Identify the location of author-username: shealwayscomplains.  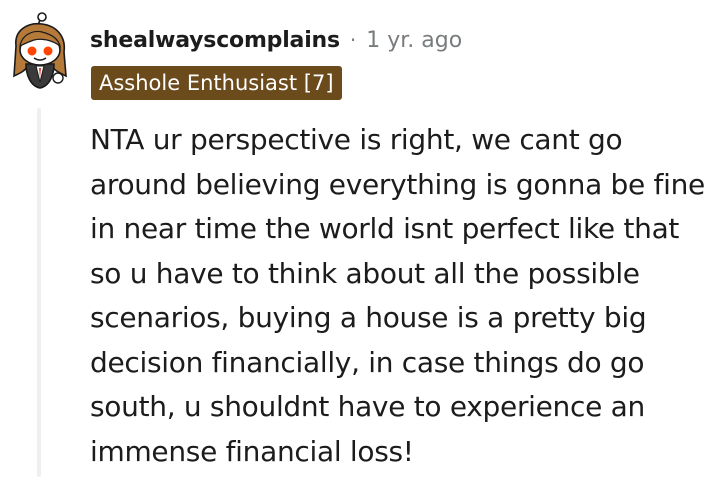
(215, 40).